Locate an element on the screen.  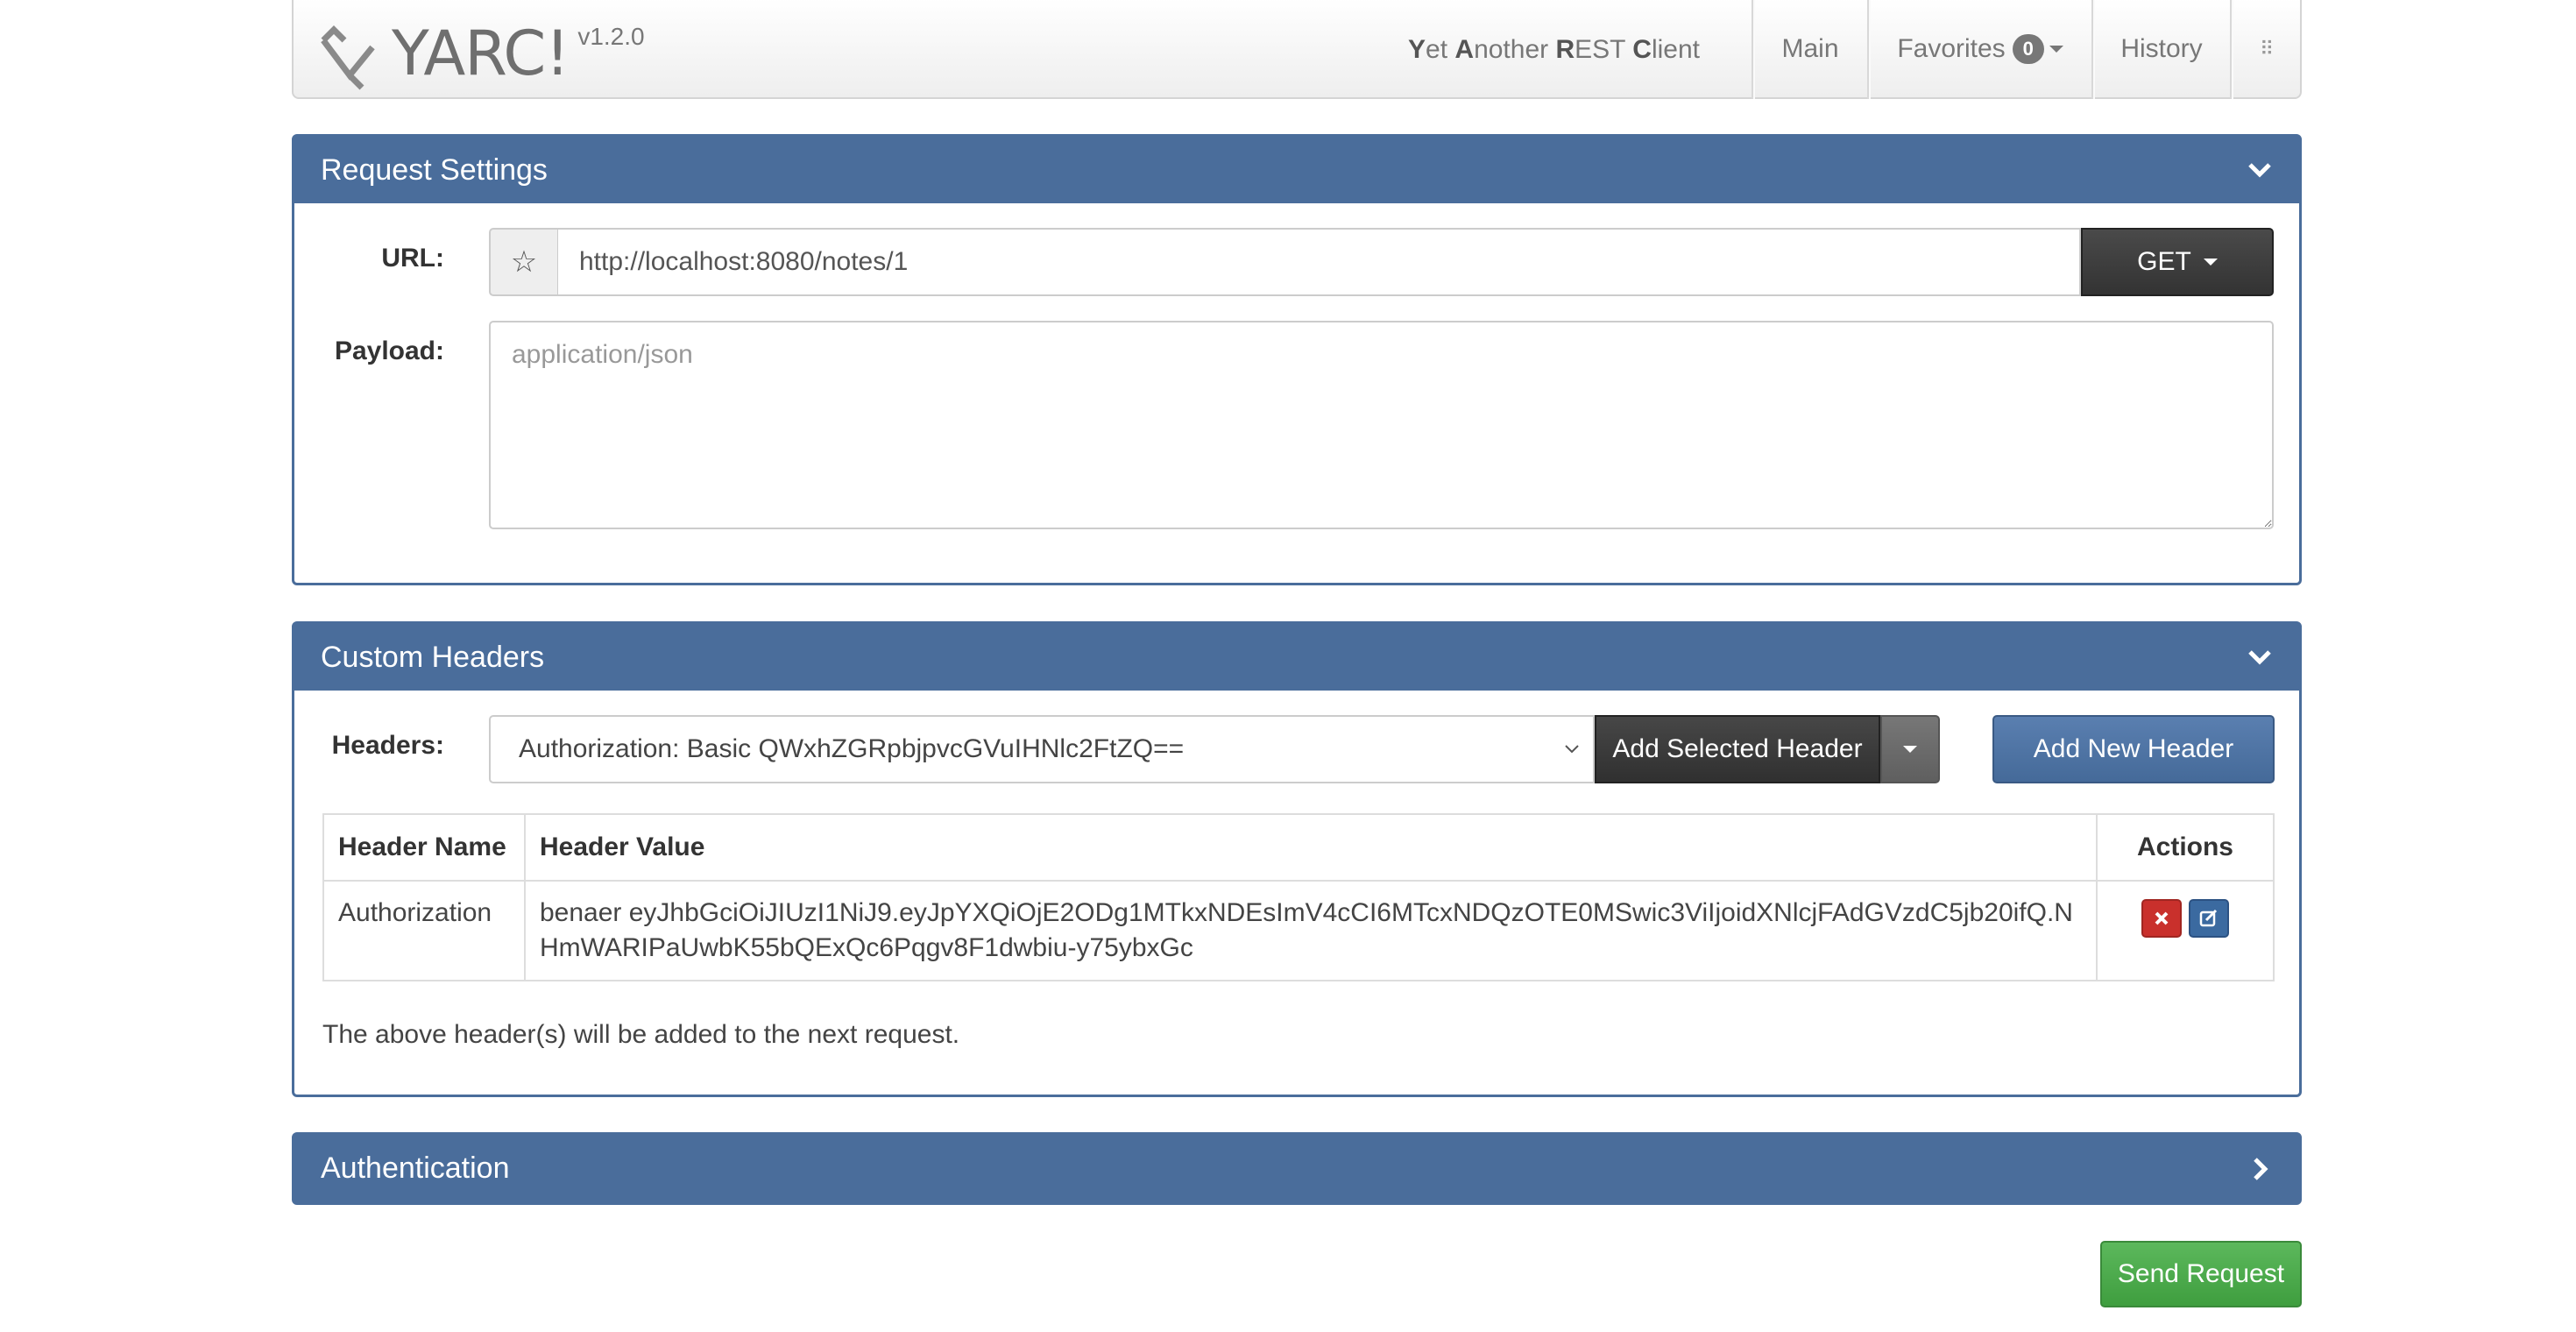
http-method-dropdown: GET is located at coordinates (2177, 262).